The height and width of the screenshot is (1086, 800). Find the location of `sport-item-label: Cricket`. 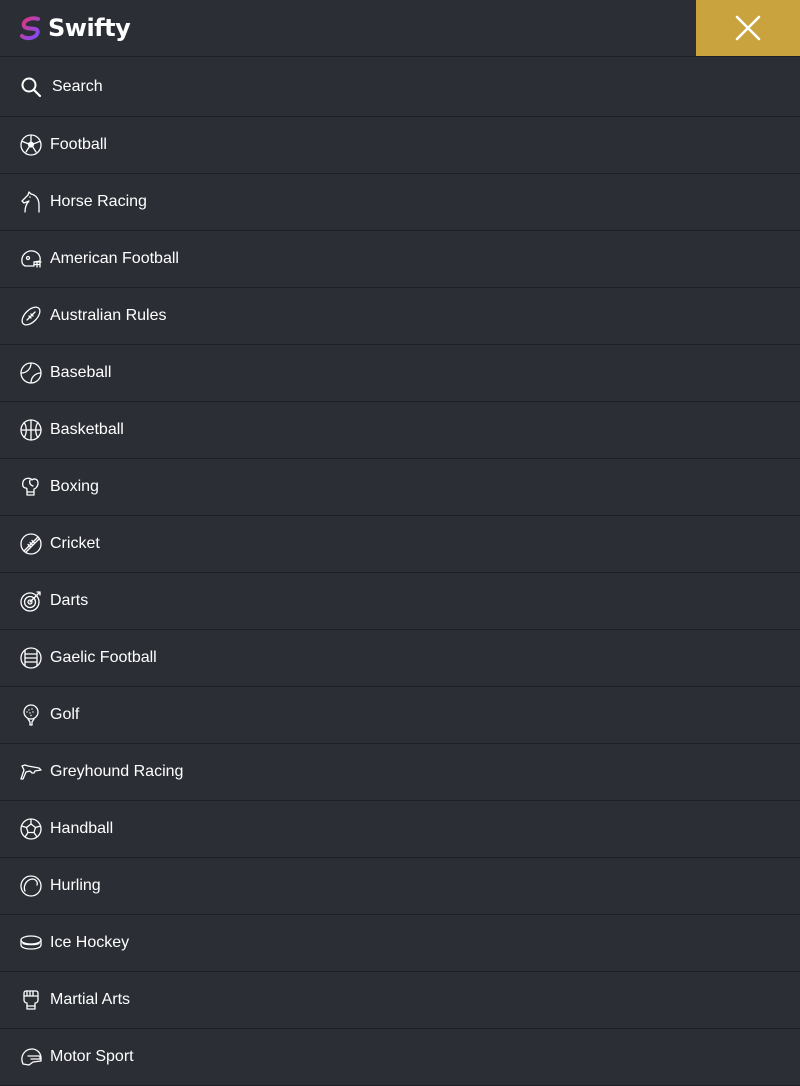

sport-item-label: Cricket is located at coordinates (75, 543).